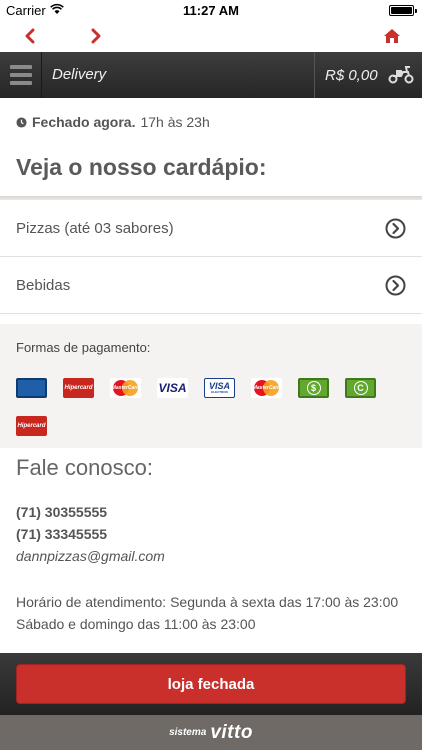 This screenshot has width=422, height=750. I want to click on menu-button, so click(21, 75).